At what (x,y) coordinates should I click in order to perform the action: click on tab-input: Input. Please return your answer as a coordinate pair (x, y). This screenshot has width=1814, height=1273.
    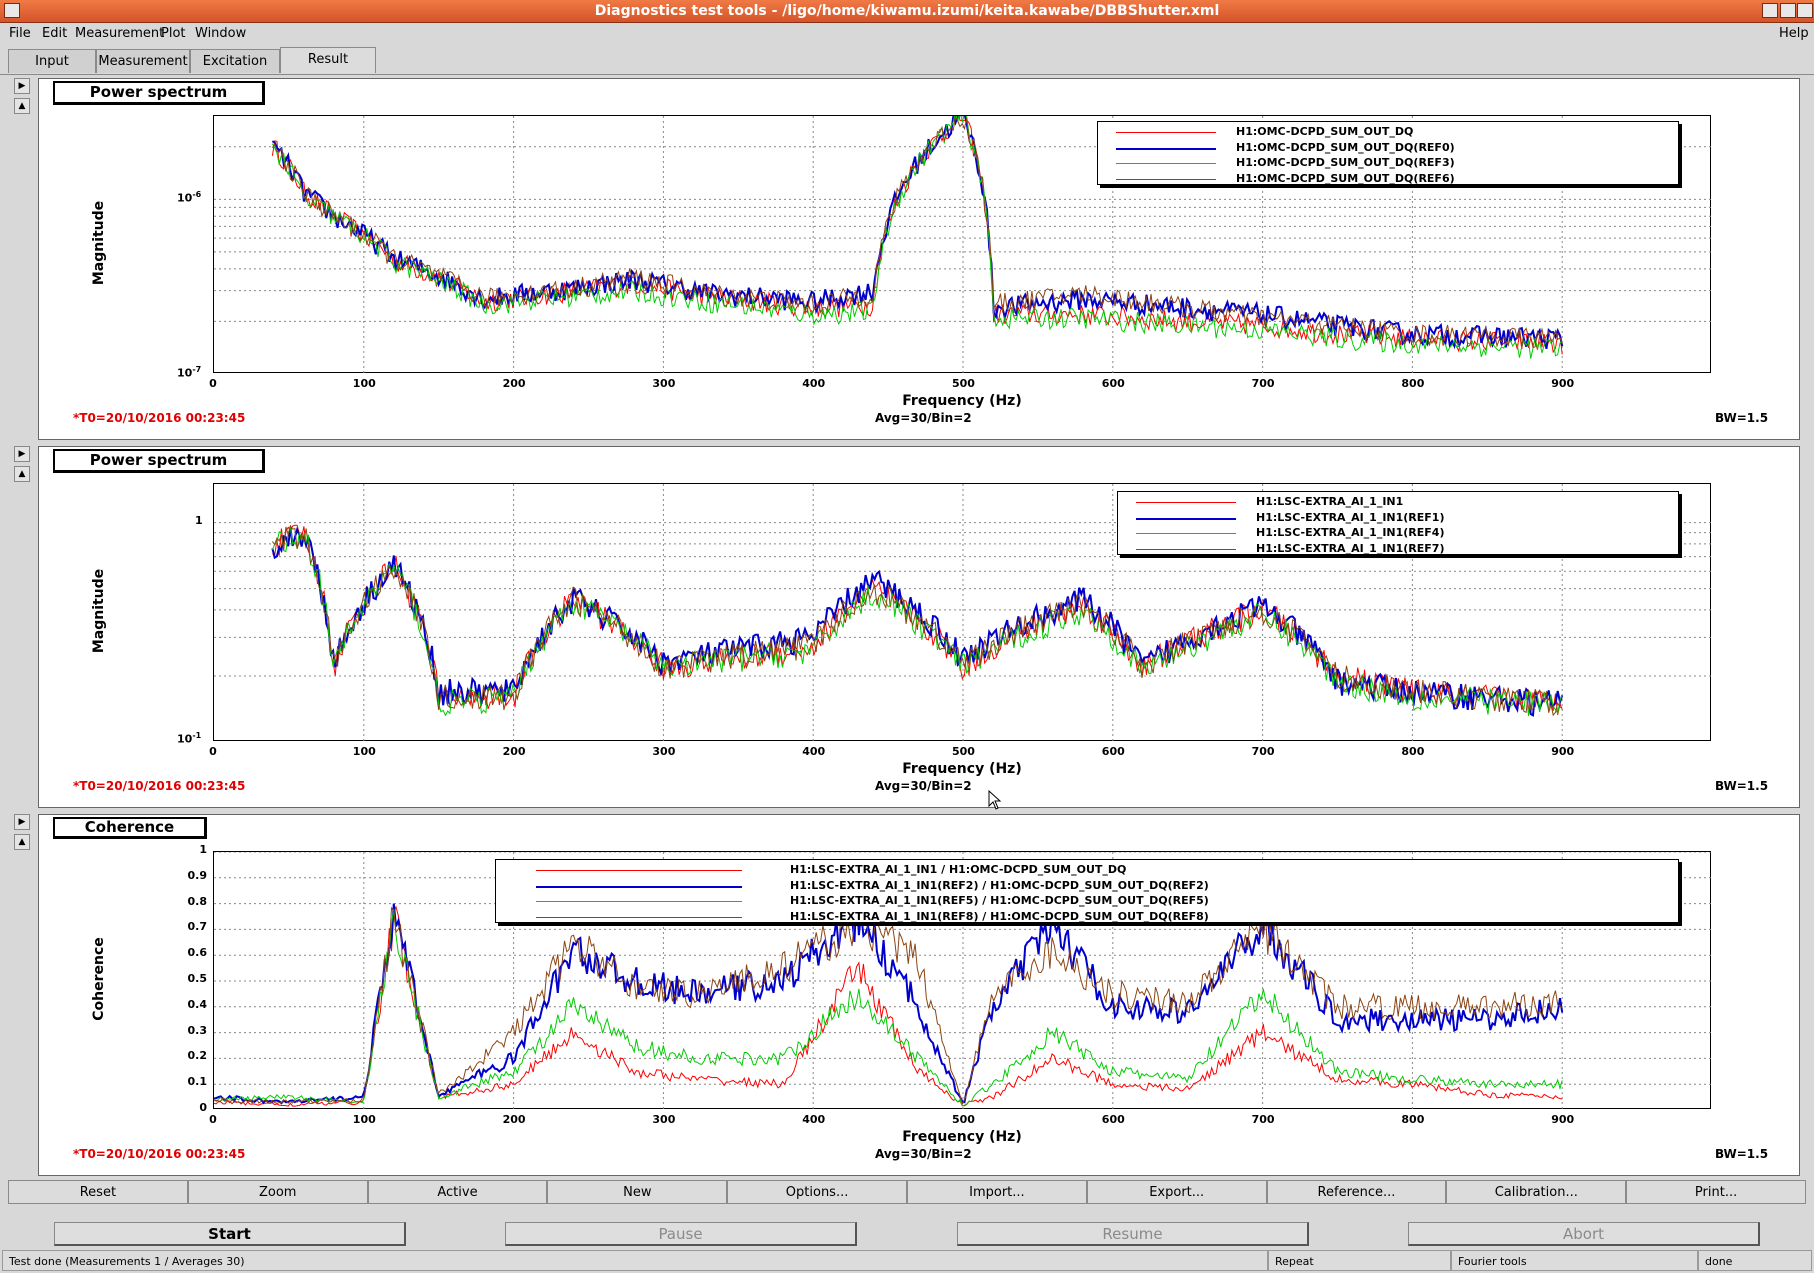
    Looking at the image, I should click on (52, 61).